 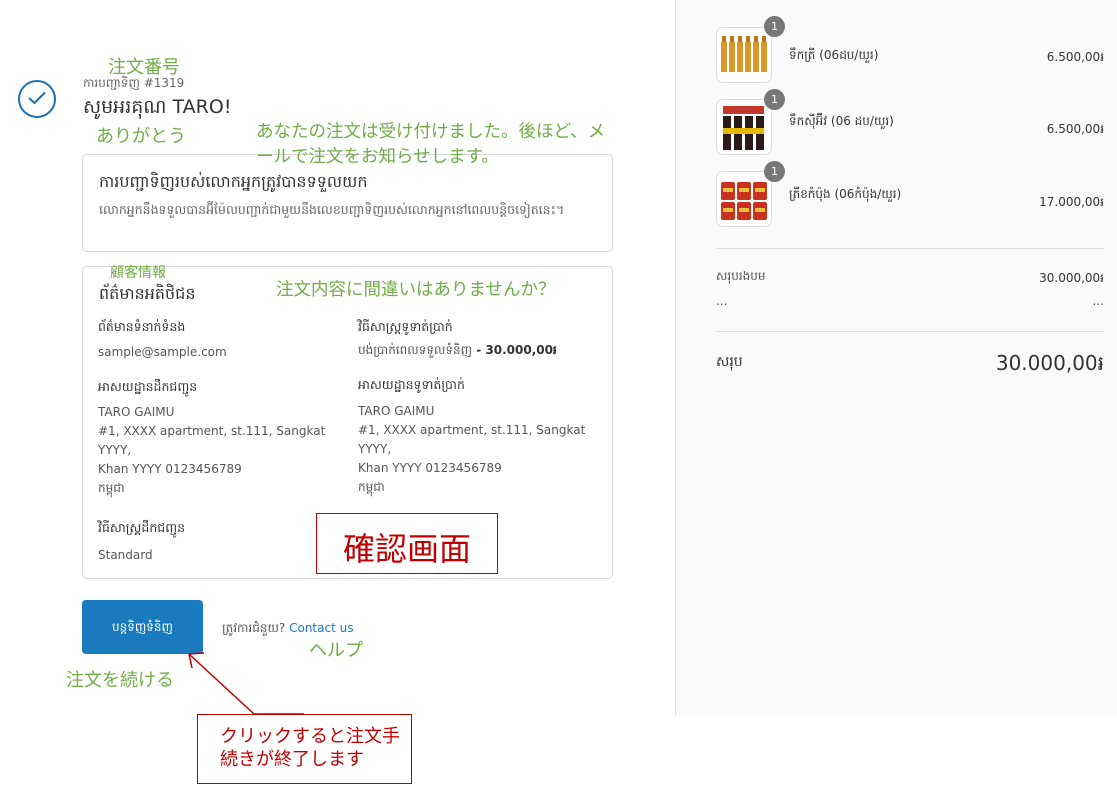 I want to click on shipping-method-value: Standard, so click(x=125, y=555).